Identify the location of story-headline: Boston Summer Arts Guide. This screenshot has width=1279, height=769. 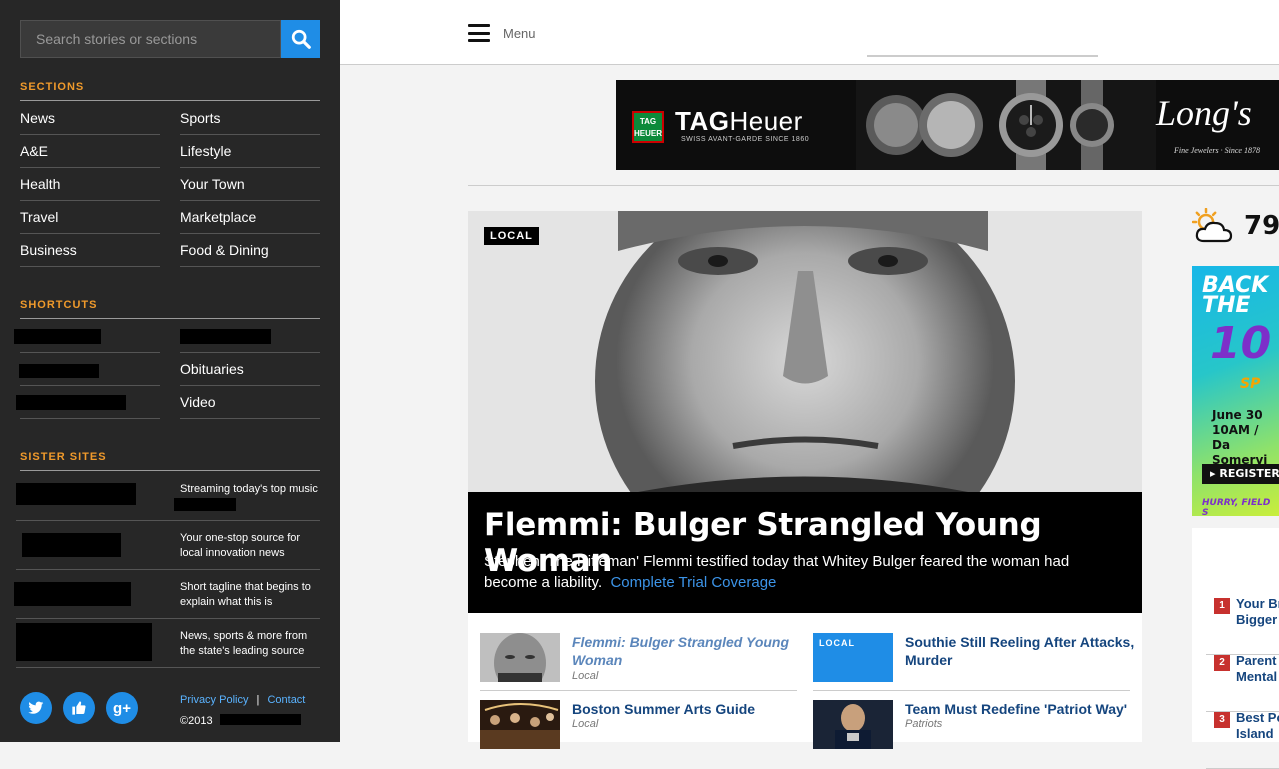
(687, 709).